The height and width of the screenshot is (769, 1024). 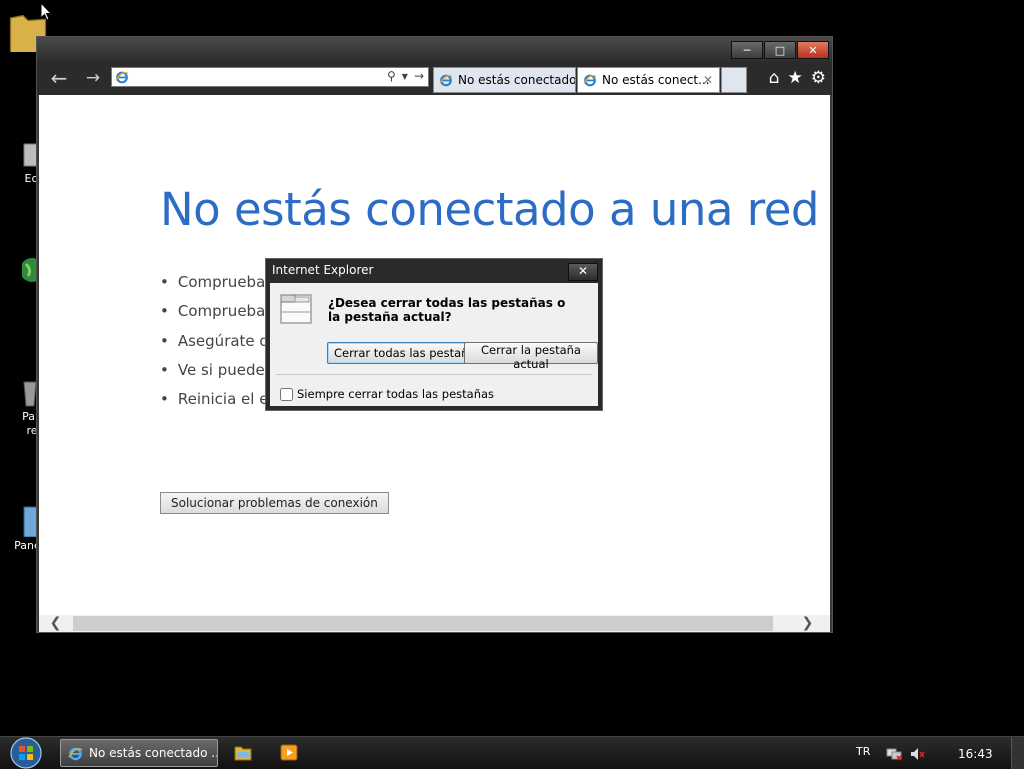 What do you see at coordinates (583, 272) in the screenshot?
I see `dialog-close-button: ✕` at bounding box center [583, 272].